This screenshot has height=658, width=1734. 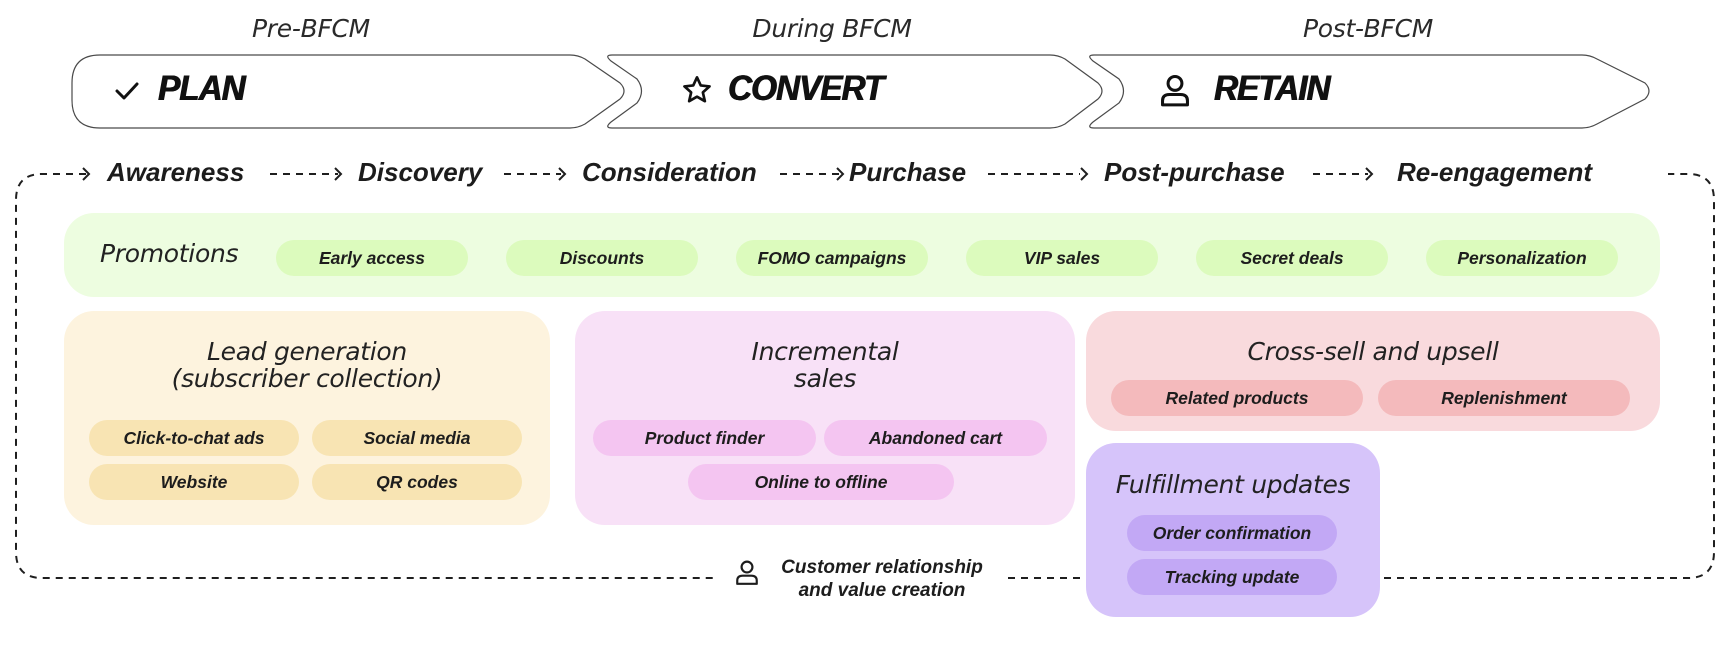 I want to click on incremental-sales-pill: Abandoned cart, so click(x=935, y=438).